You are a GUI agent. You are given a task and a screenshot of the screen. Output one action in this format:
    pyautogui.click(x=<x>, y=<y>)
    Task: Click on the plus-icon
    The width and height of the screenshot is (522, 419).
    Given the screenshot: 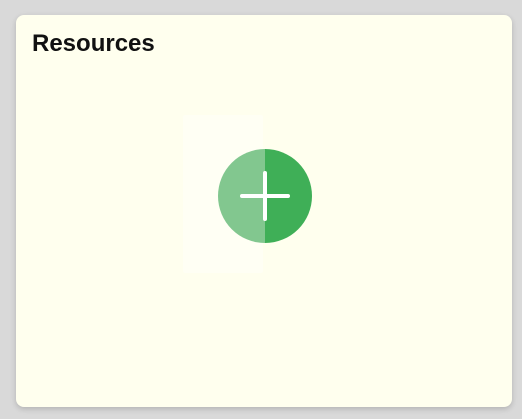 What is the action you would take?
    pyautogui.click(x=265, y=196)
    